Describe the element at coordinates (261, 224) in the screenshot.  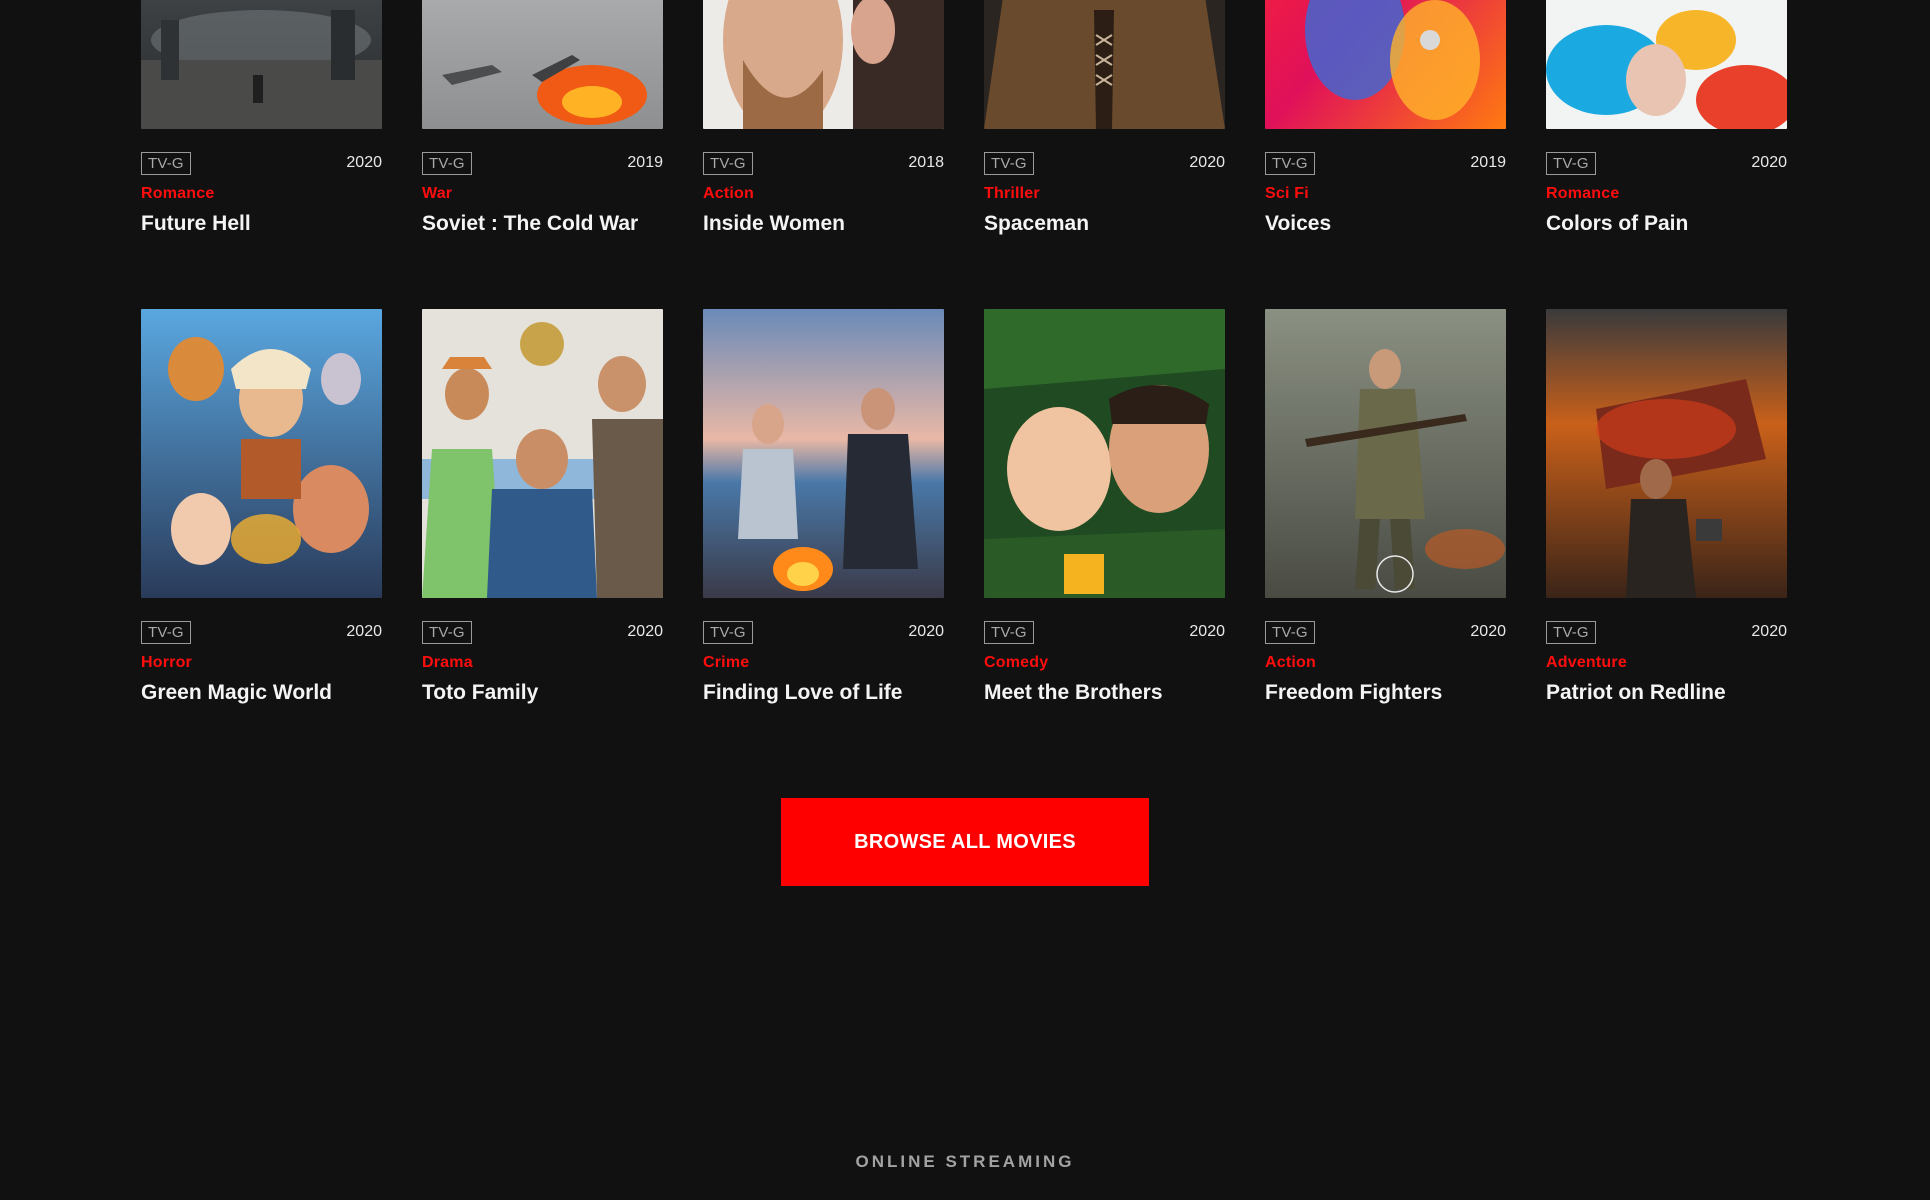
I see `movie-title: Future Hell` at that location.